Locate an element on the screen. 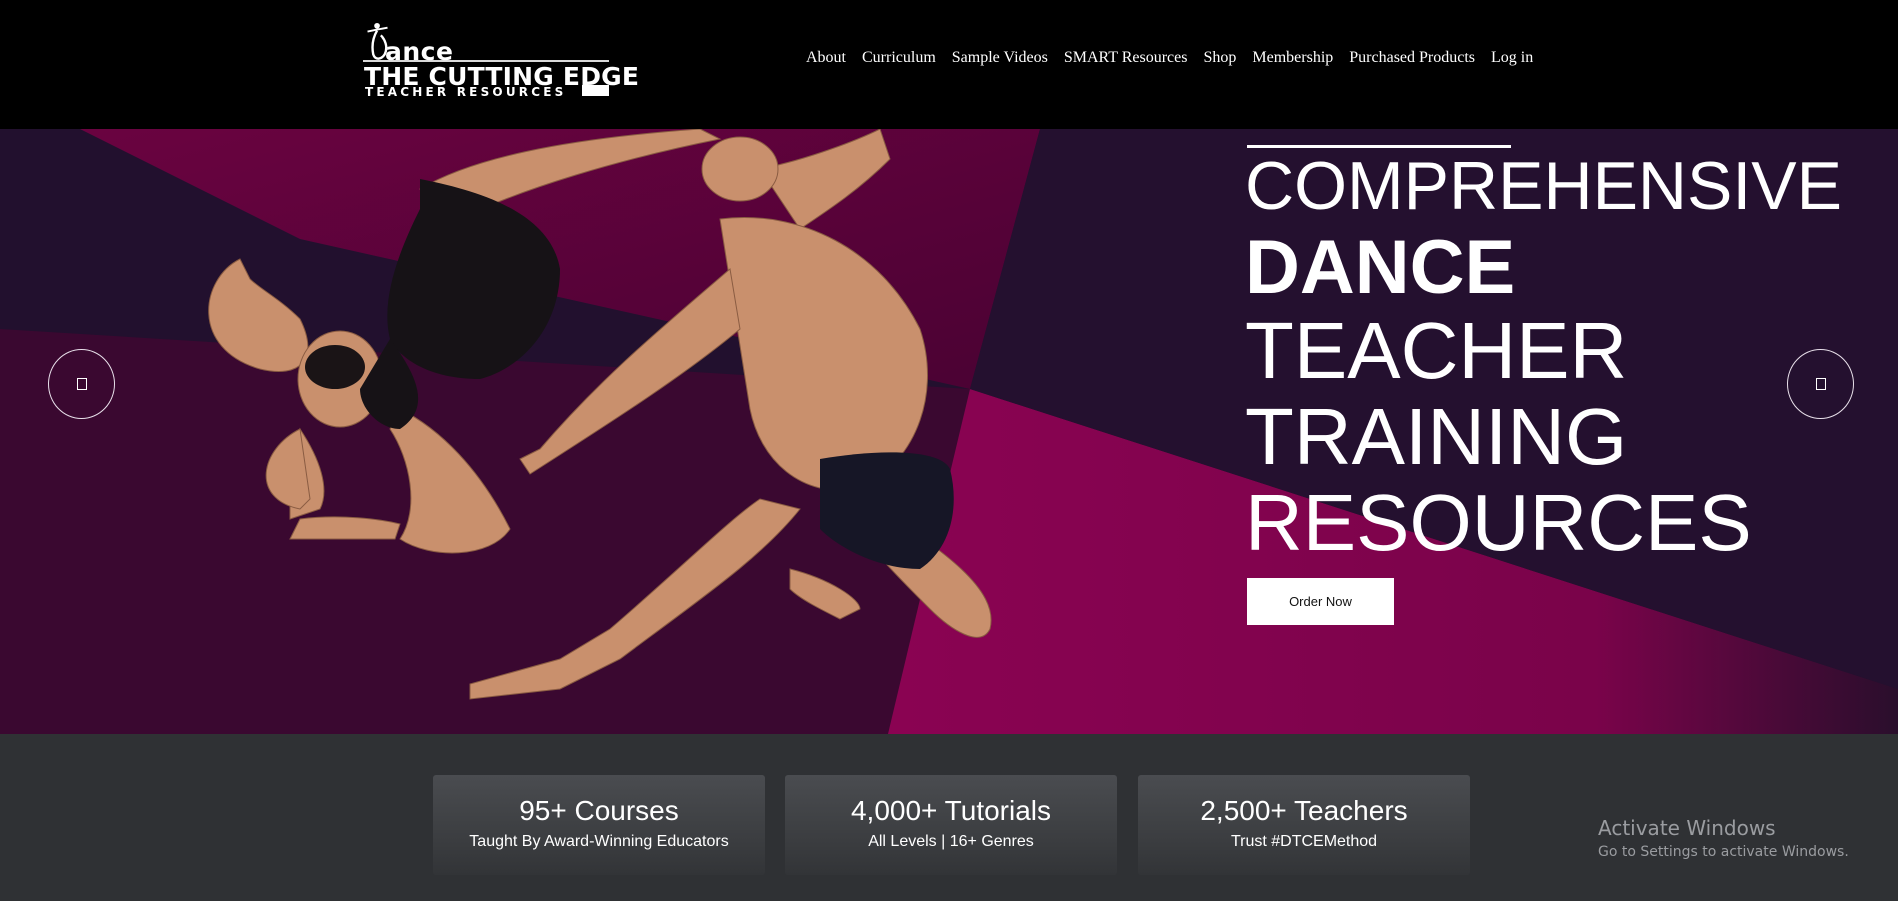 Image resolution: width=1898 pixels, height=901 pixels. stat-caption: Taught By Award-Winning Educators is located at coordinates (599, 841).